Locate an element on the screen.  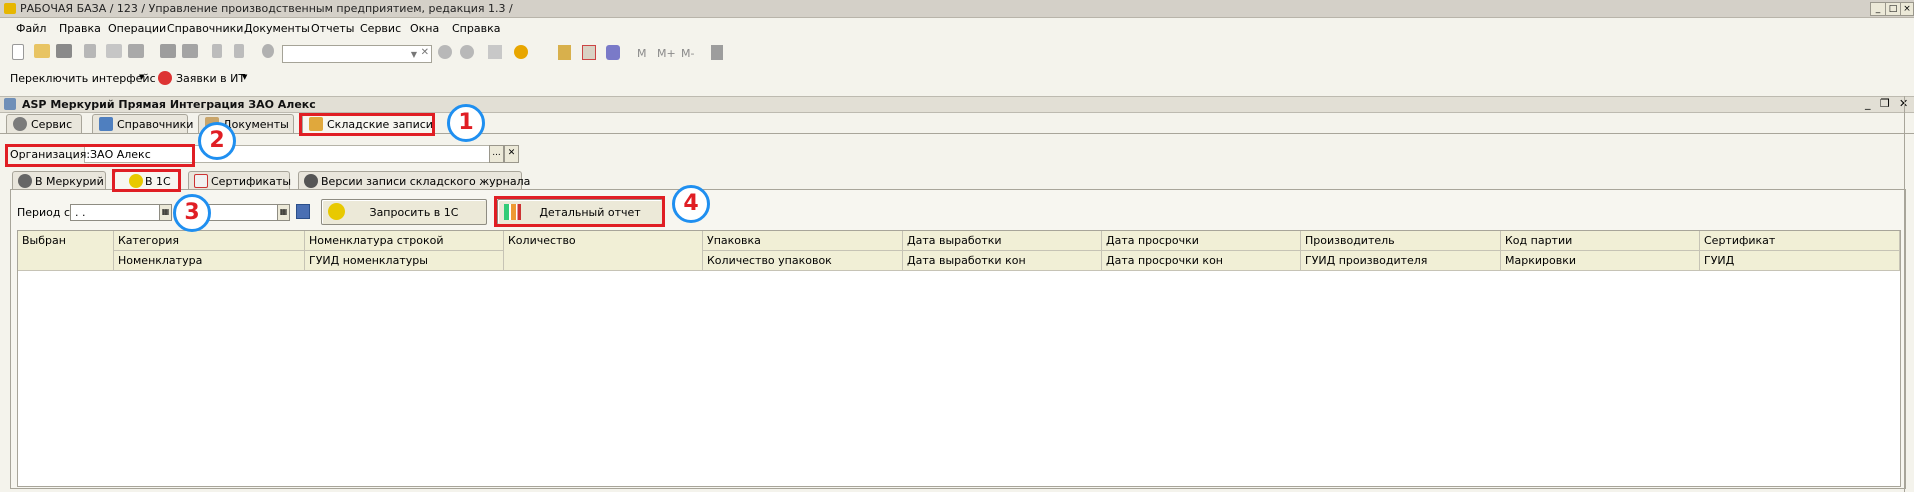
column-header: Количество is located at coordinates (603, 251).